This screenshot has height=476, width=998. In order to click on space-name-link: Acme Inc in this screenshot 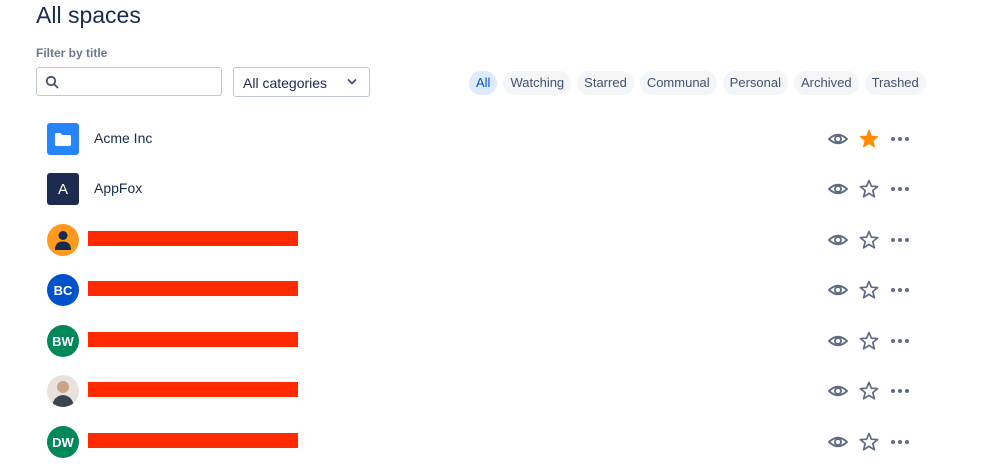, I will do `click(123, 138)`.